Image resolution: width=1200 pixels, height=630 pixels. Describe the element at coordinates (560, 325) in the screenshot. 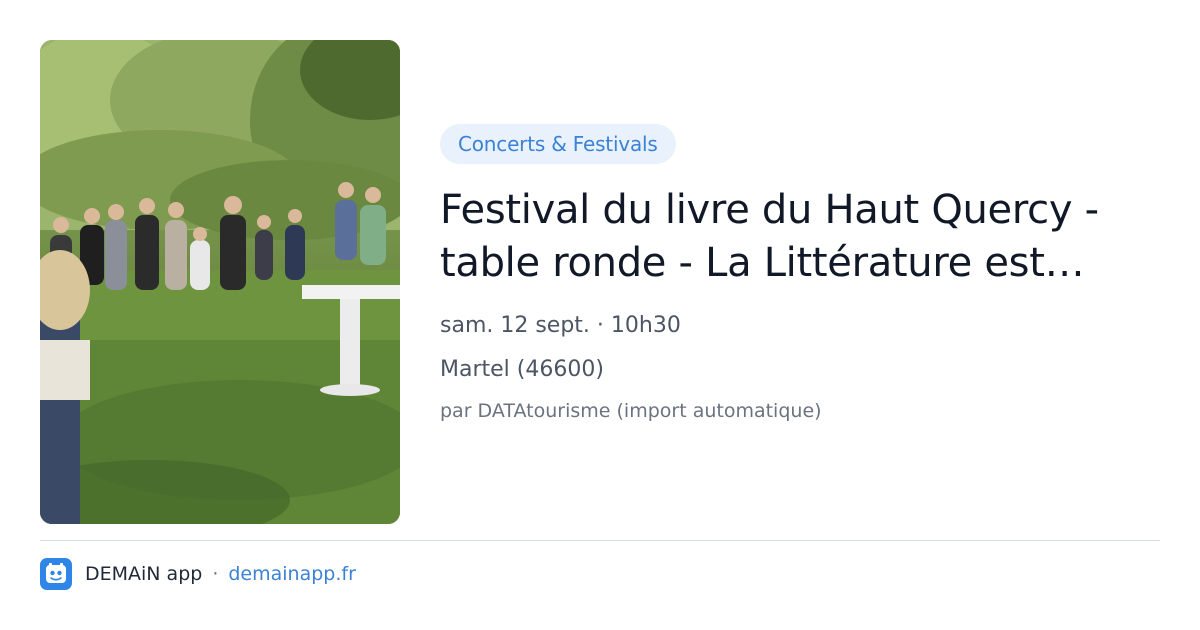

I see `event-datetime: sam. 12 sept. · 10h30` at that location.